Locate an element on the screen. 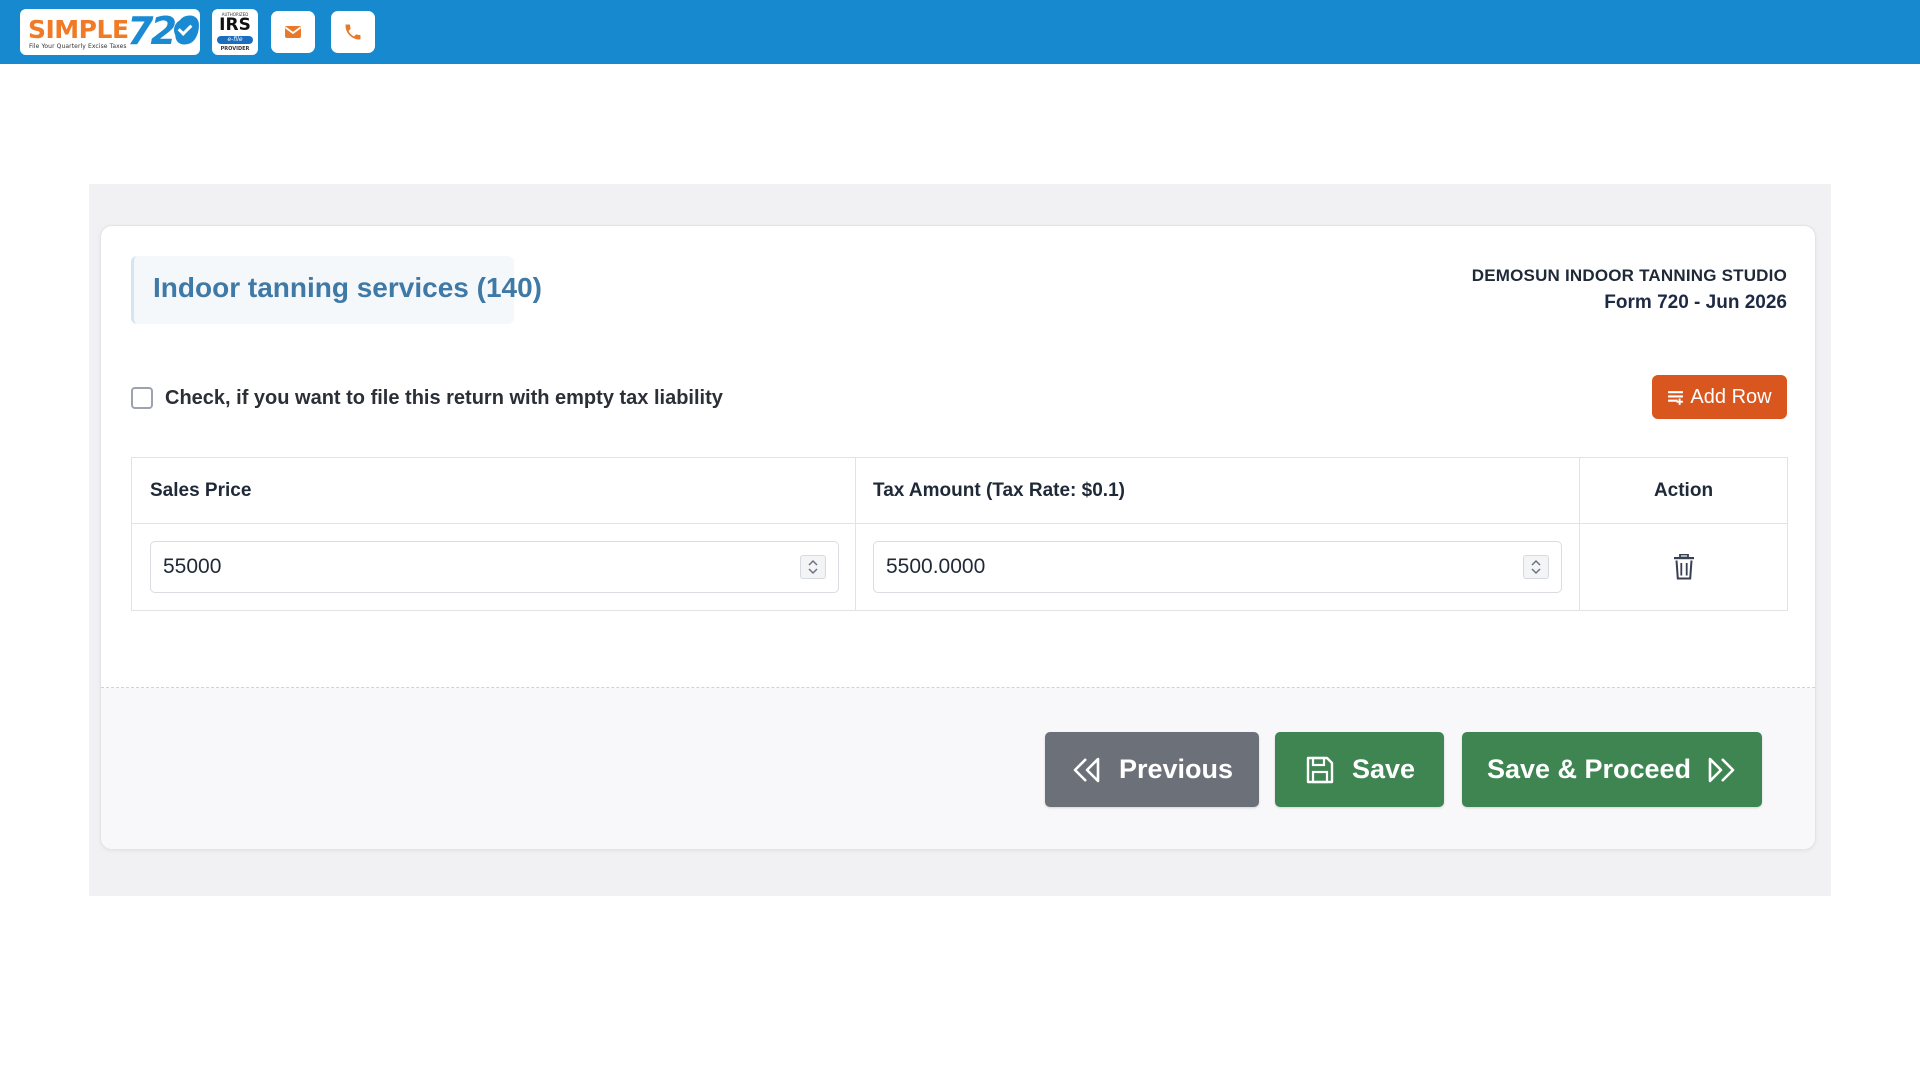 The width and height of the screenshot is (1920, 1080). sales-price-input: 55000 is located at coordinates (494, 567).